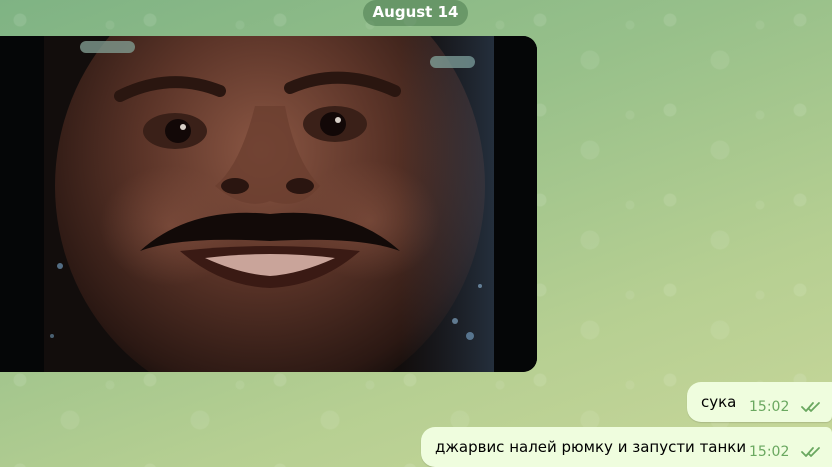 This screenshot has height=467, width=832. I want to click on message-text: сука, so click(719, 402).